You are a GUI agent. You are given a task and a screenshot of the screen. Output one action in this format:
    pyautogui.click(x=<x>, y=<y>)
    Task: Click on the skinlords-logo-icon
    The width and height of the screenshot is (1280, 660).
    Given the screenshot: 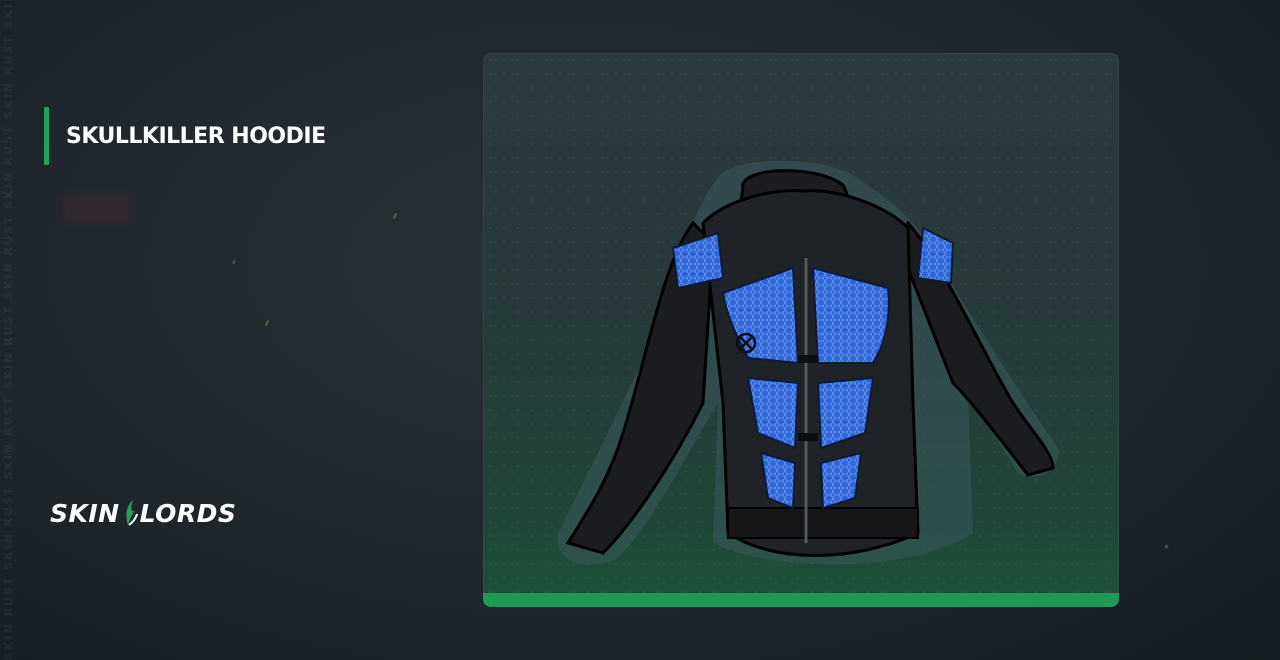 What is the action you would take?
    pyautogui.click(x=132, y=513)
    